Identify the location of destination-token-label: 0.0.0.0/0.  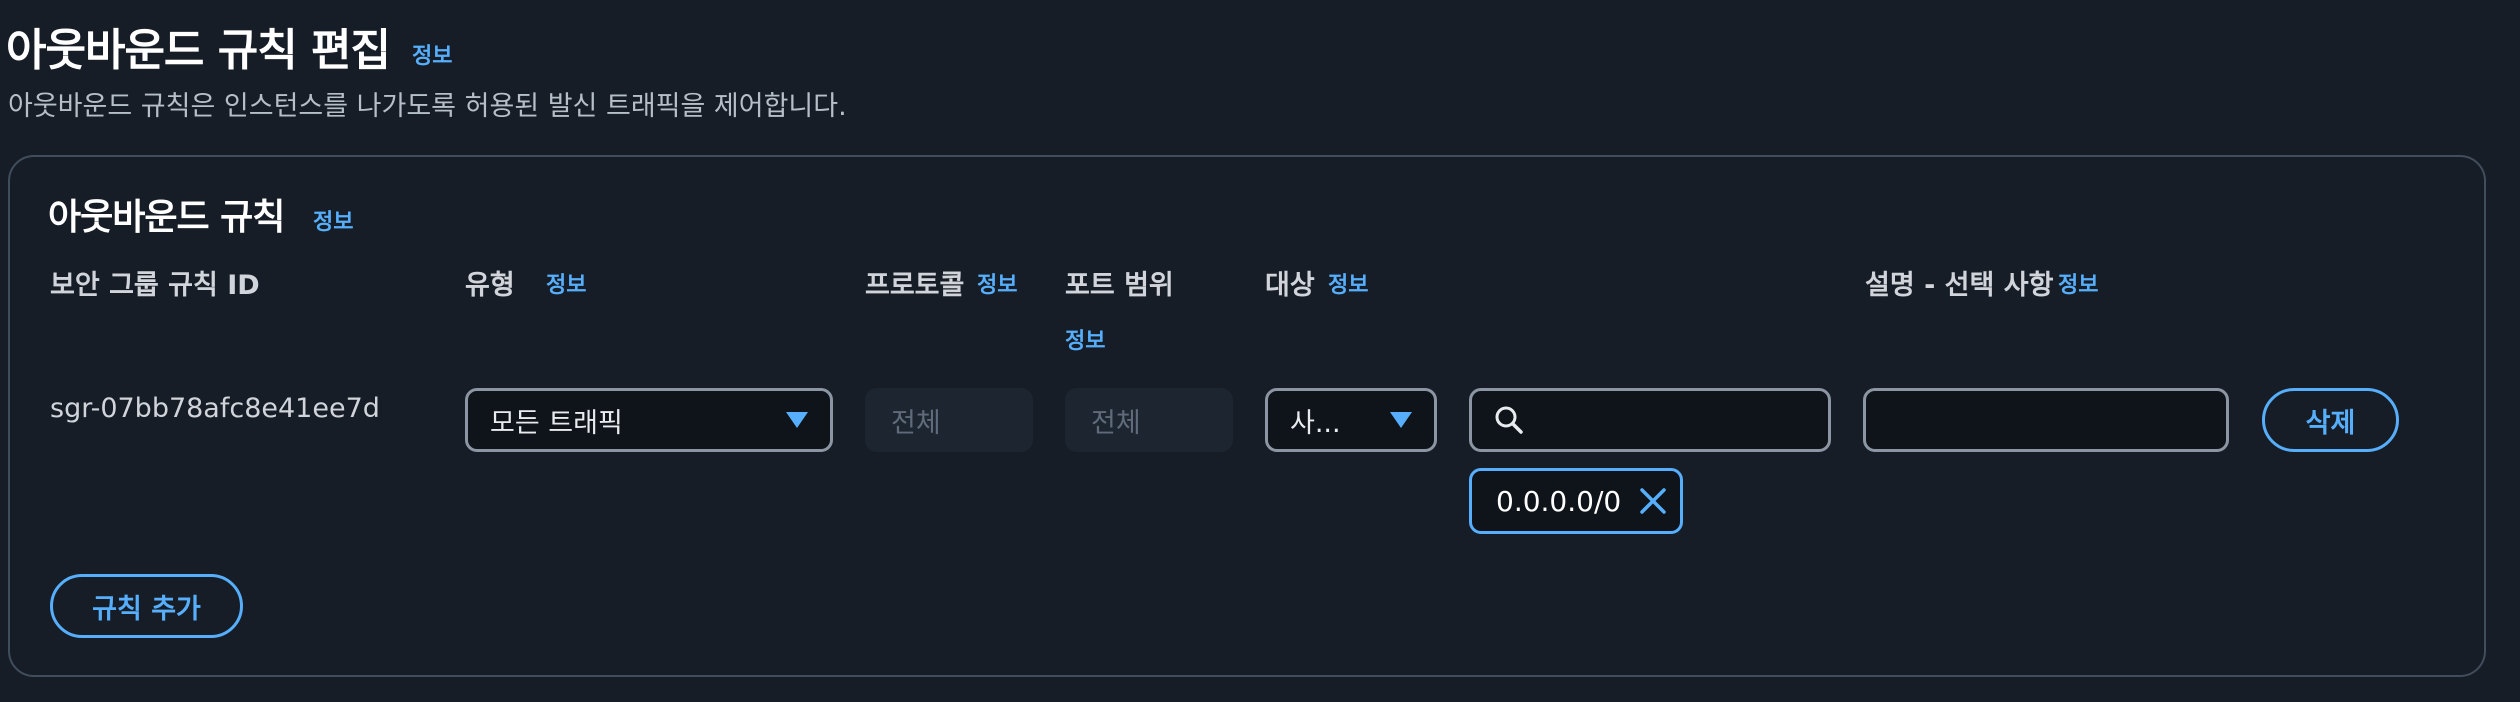
(1559, 501).